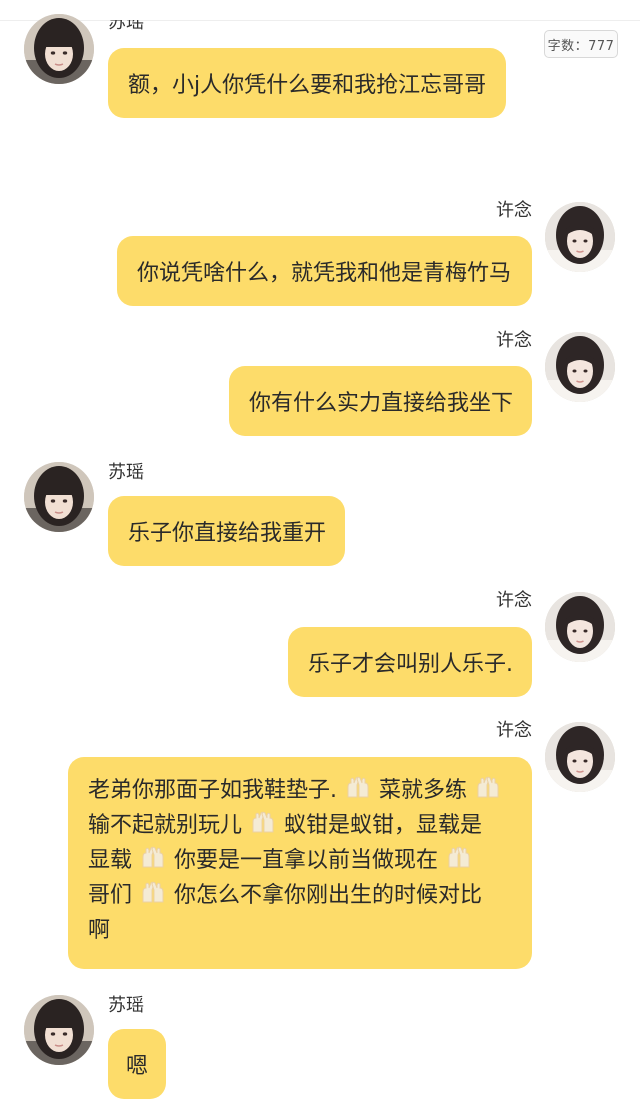  I want to click on message-text: 显载, so click(110, 860).